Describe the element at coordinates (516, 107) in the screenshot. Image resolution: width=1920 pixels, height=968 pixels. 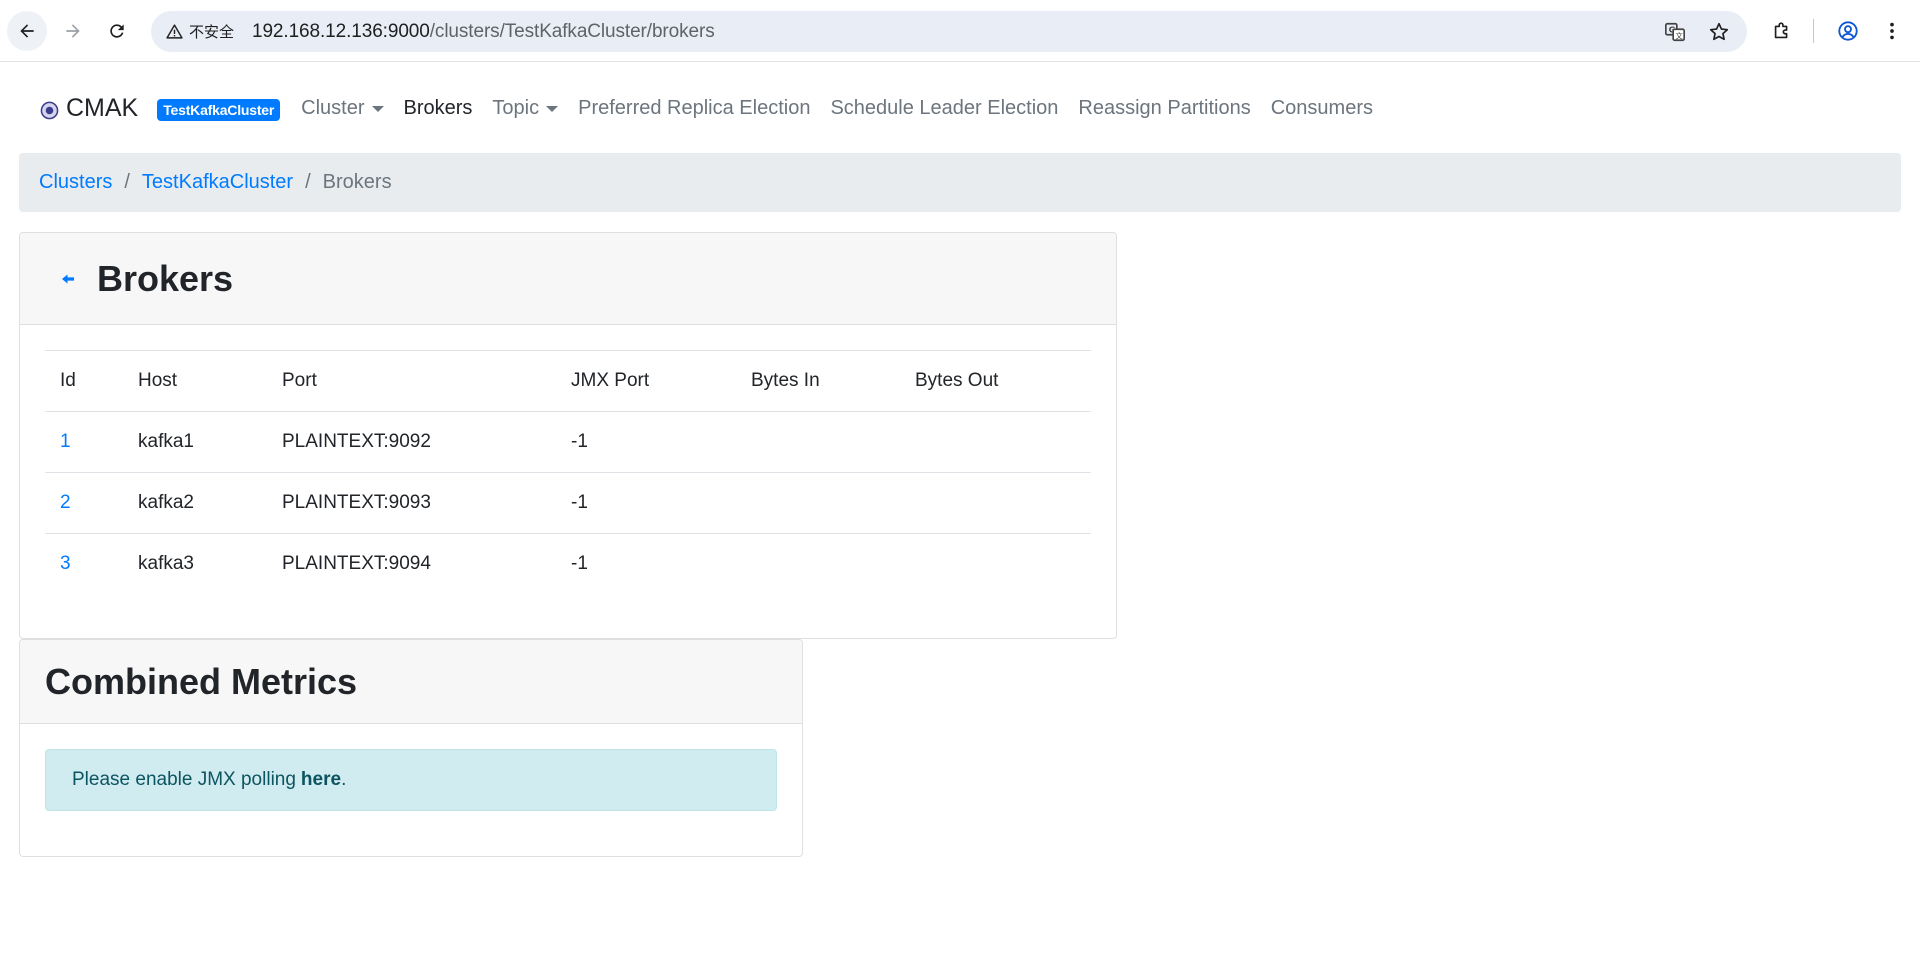
I see `nav-topic-label: Topic` at that location.